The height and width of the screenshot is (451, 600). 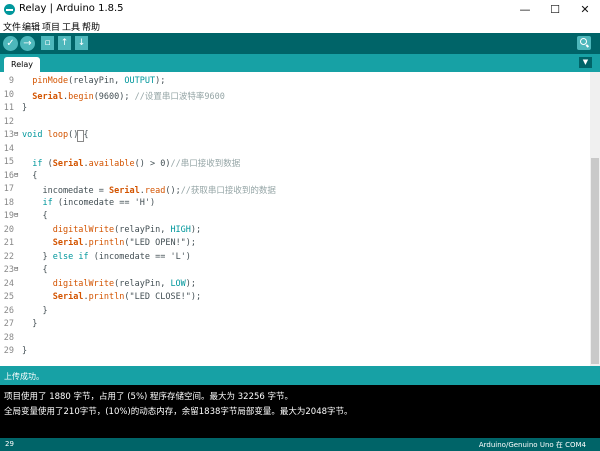 I want to click on vertical-scrollbar, so click(x=595, y=219).